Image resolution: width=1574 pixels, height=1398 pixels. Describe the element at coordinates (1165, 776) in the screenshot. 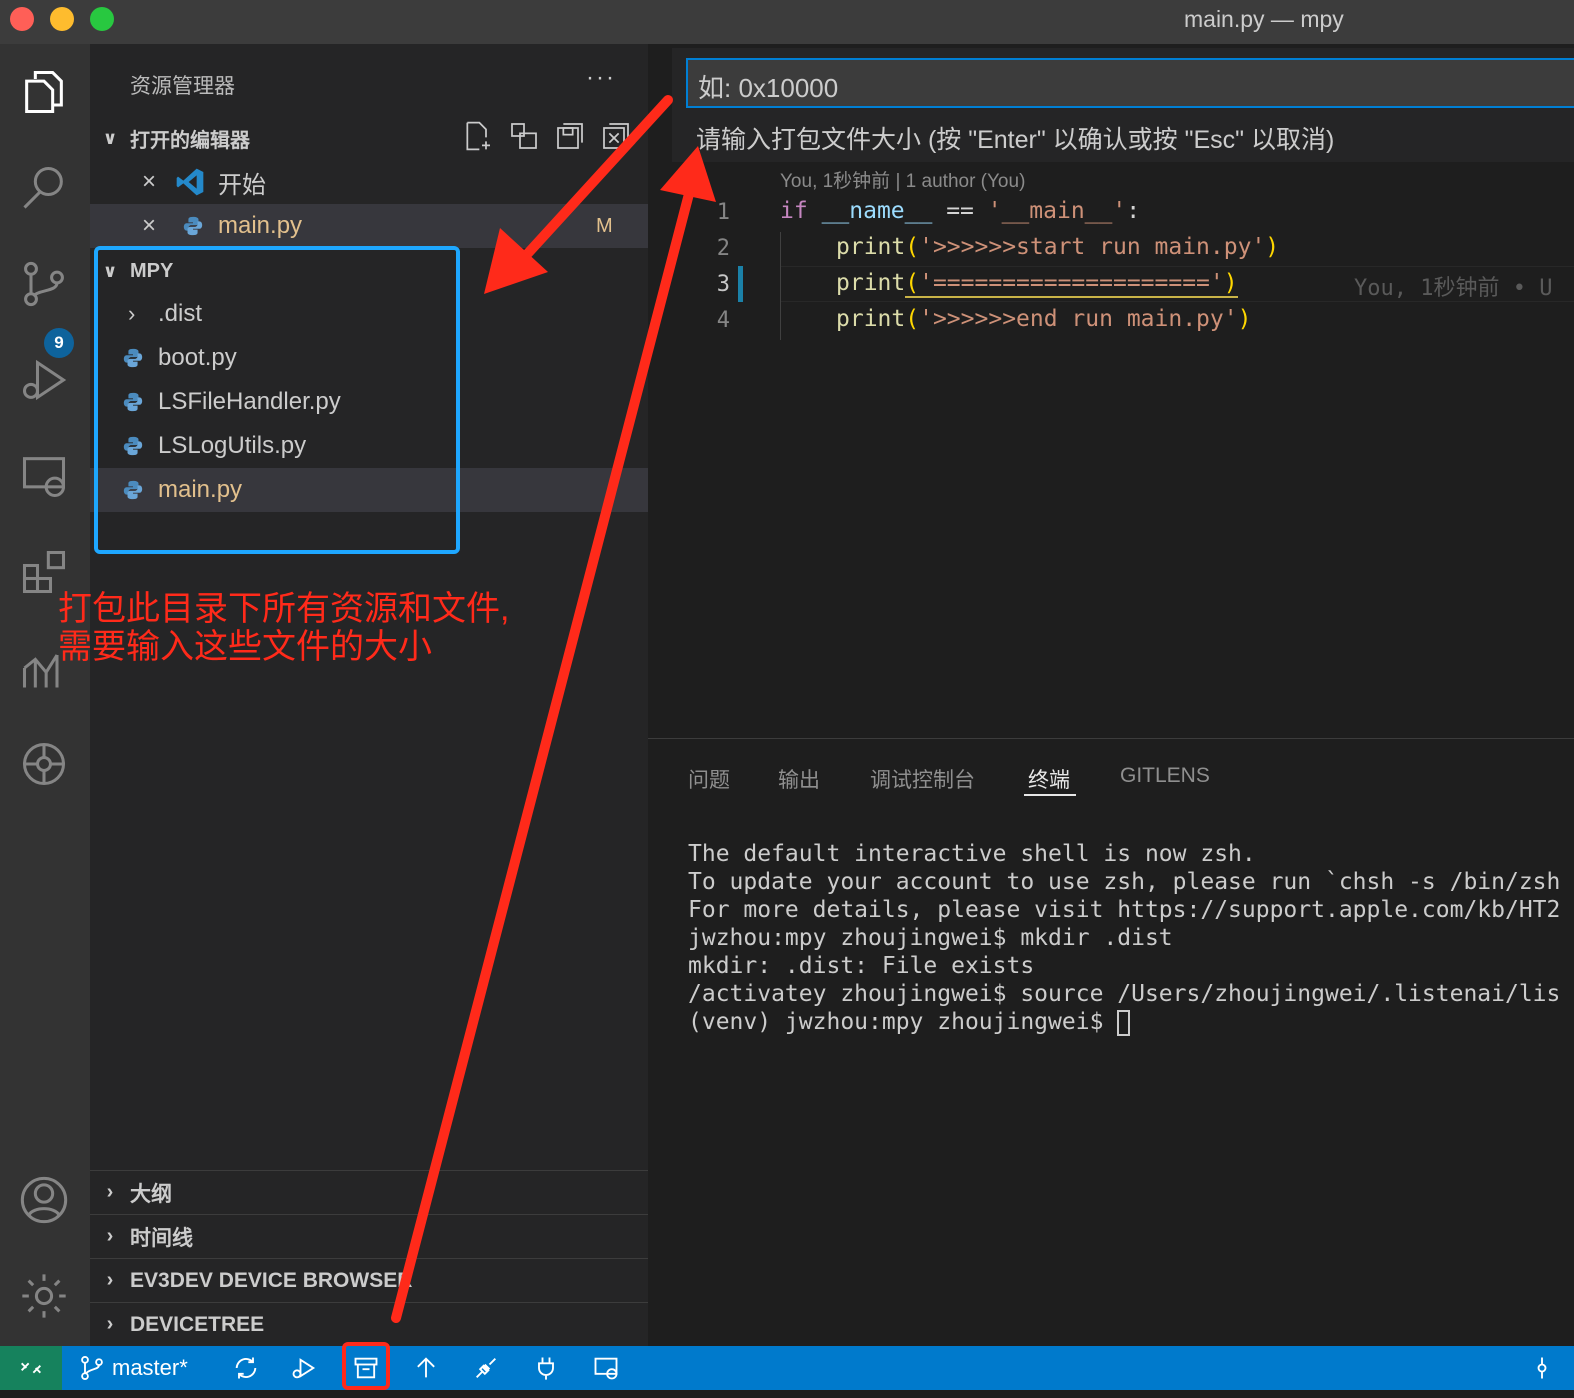

I see `tab-gitlens: GITLENS` at that location.